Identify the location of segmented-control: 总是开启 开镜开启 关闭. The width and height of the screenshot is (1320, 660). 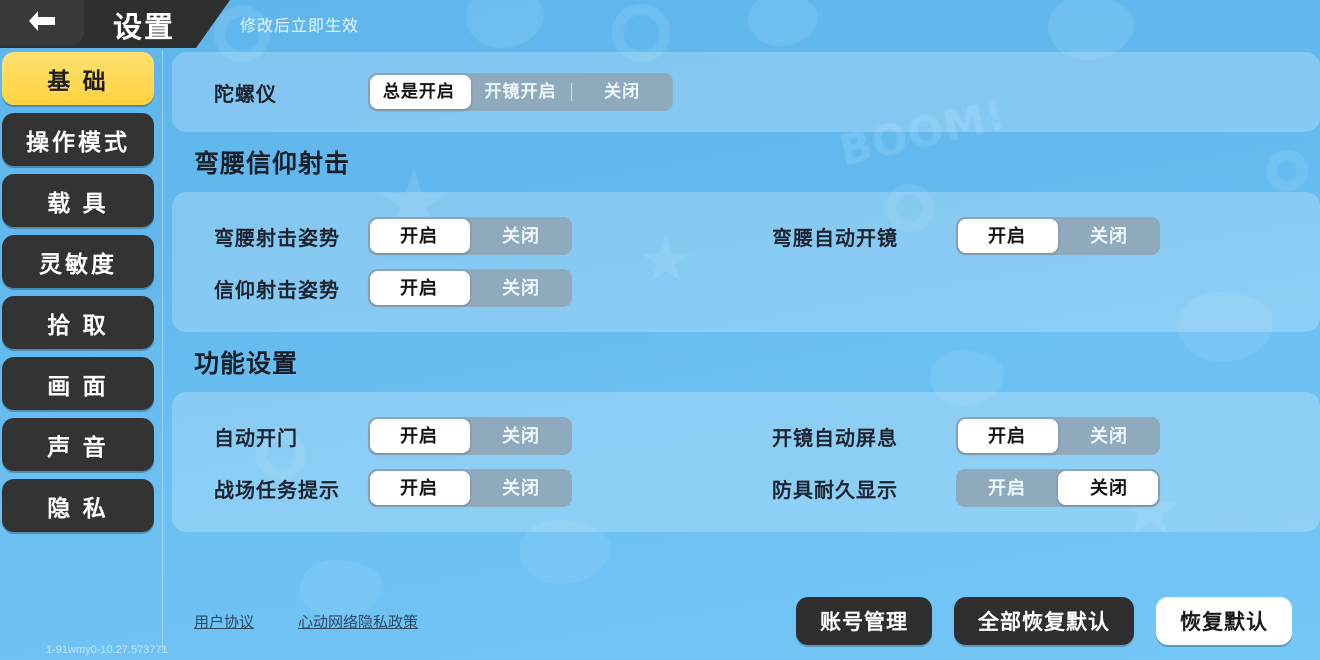
(520, 92).